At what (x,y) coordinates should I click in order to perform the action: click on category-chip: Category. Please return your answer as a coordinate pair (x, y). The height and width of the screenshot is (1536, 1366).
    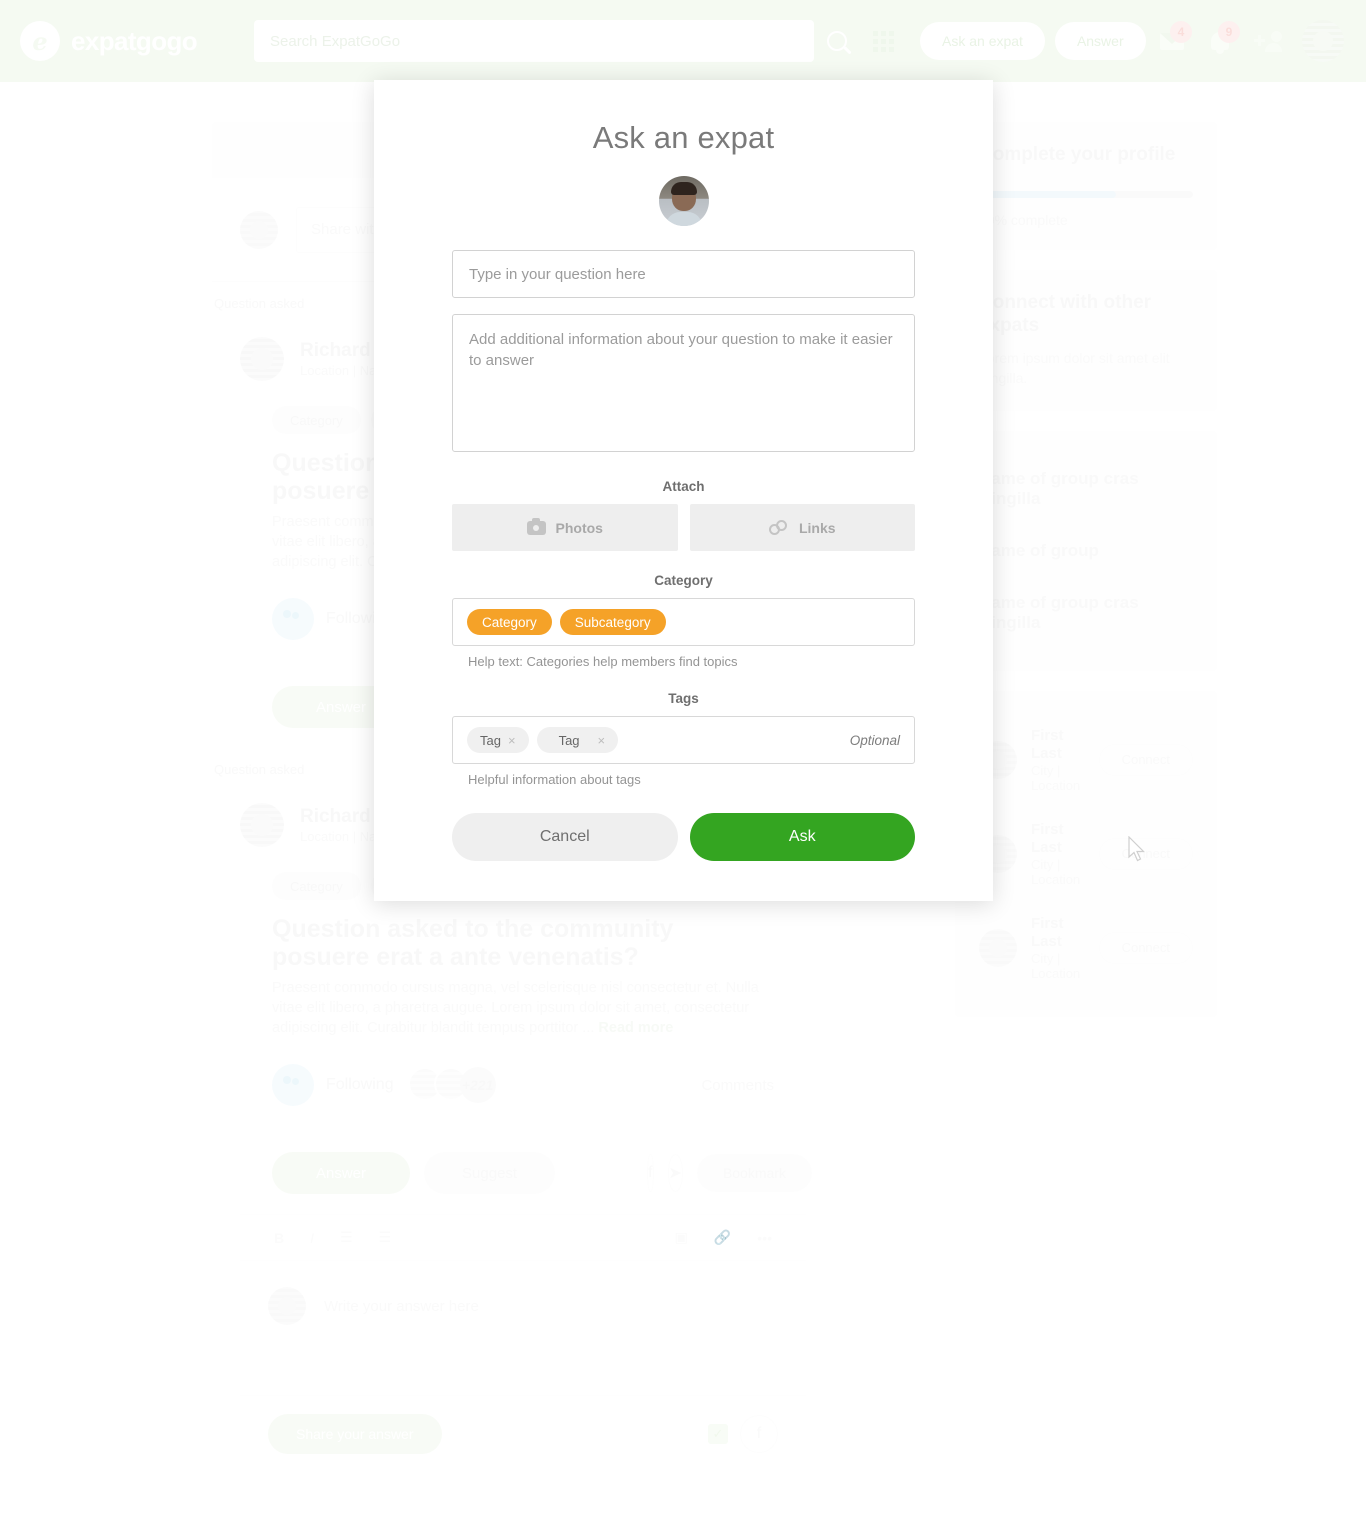
    Looking at the image, I should click on (509, 622).